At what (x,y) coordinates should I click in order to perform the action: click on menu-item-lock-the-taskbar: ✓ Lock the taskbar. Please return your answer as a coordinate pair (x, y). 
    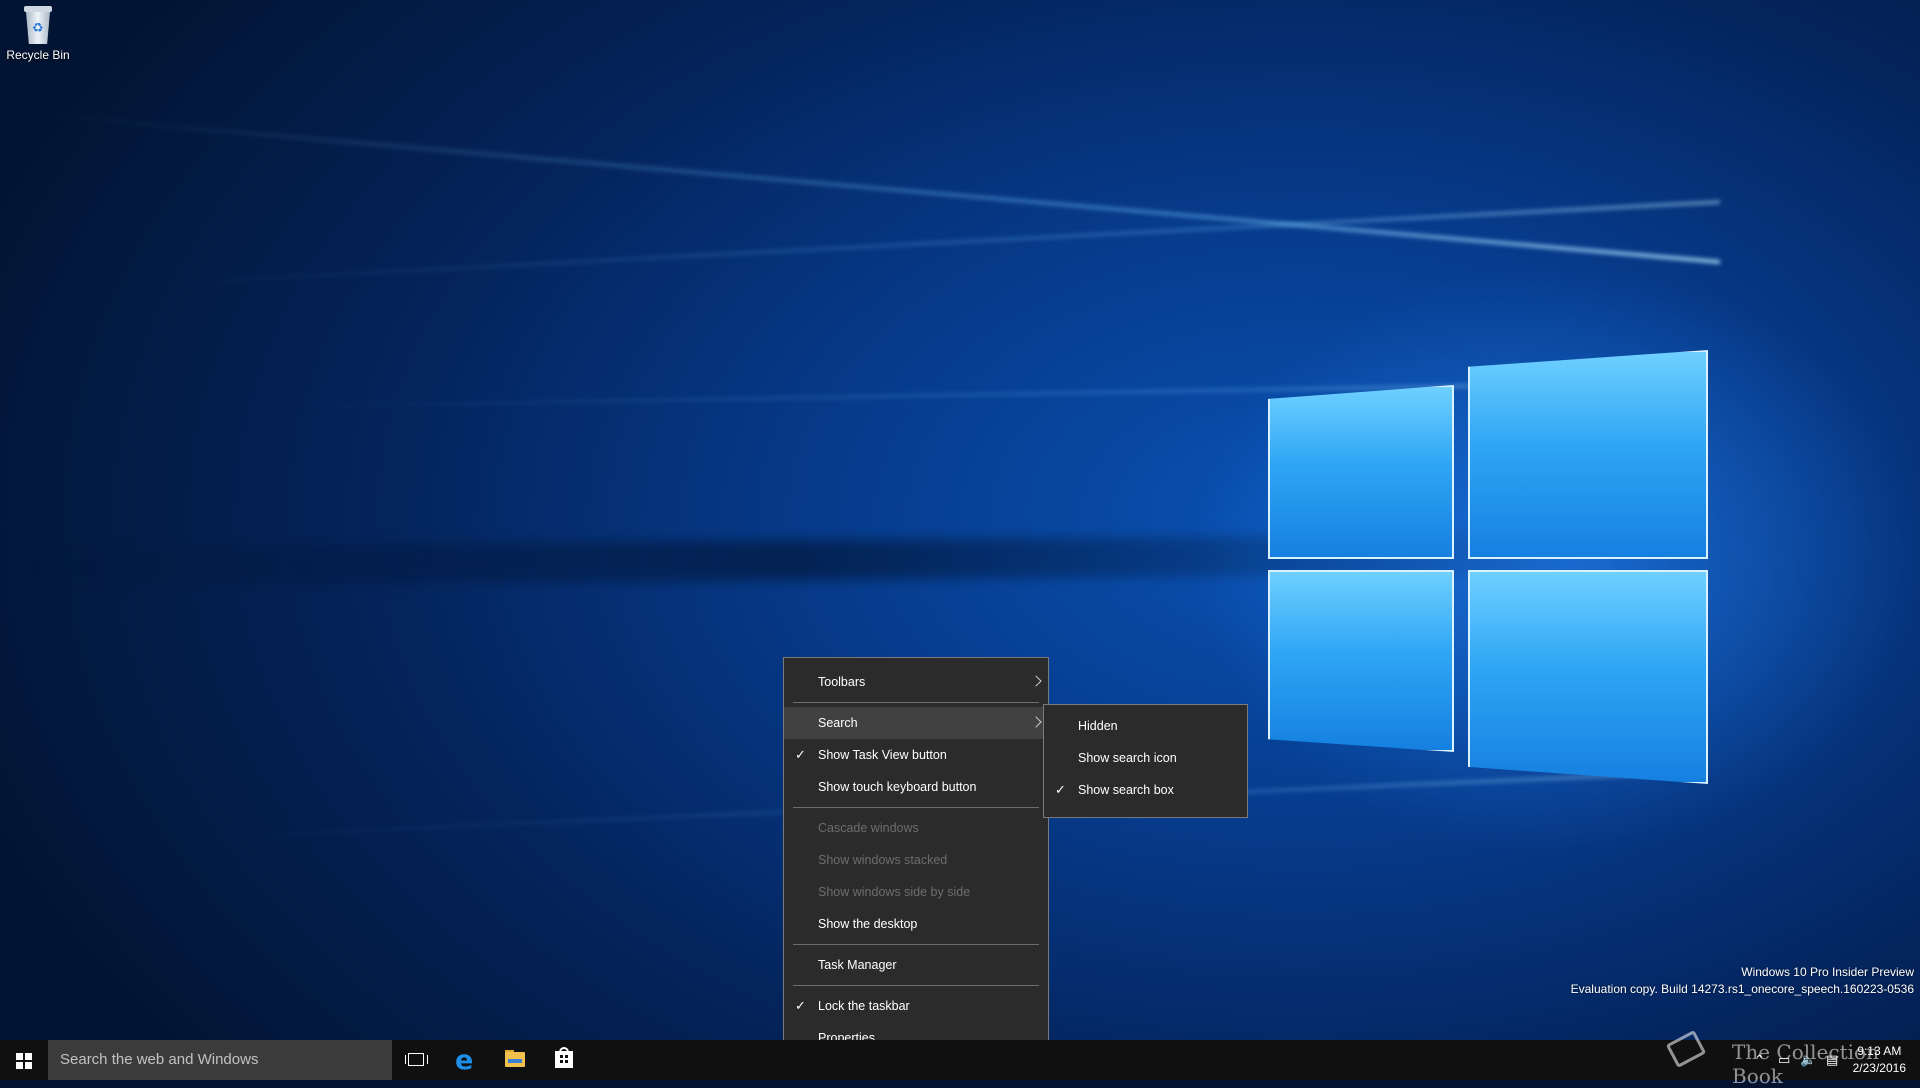
    Looking at the image, I should click on (916, 1006).